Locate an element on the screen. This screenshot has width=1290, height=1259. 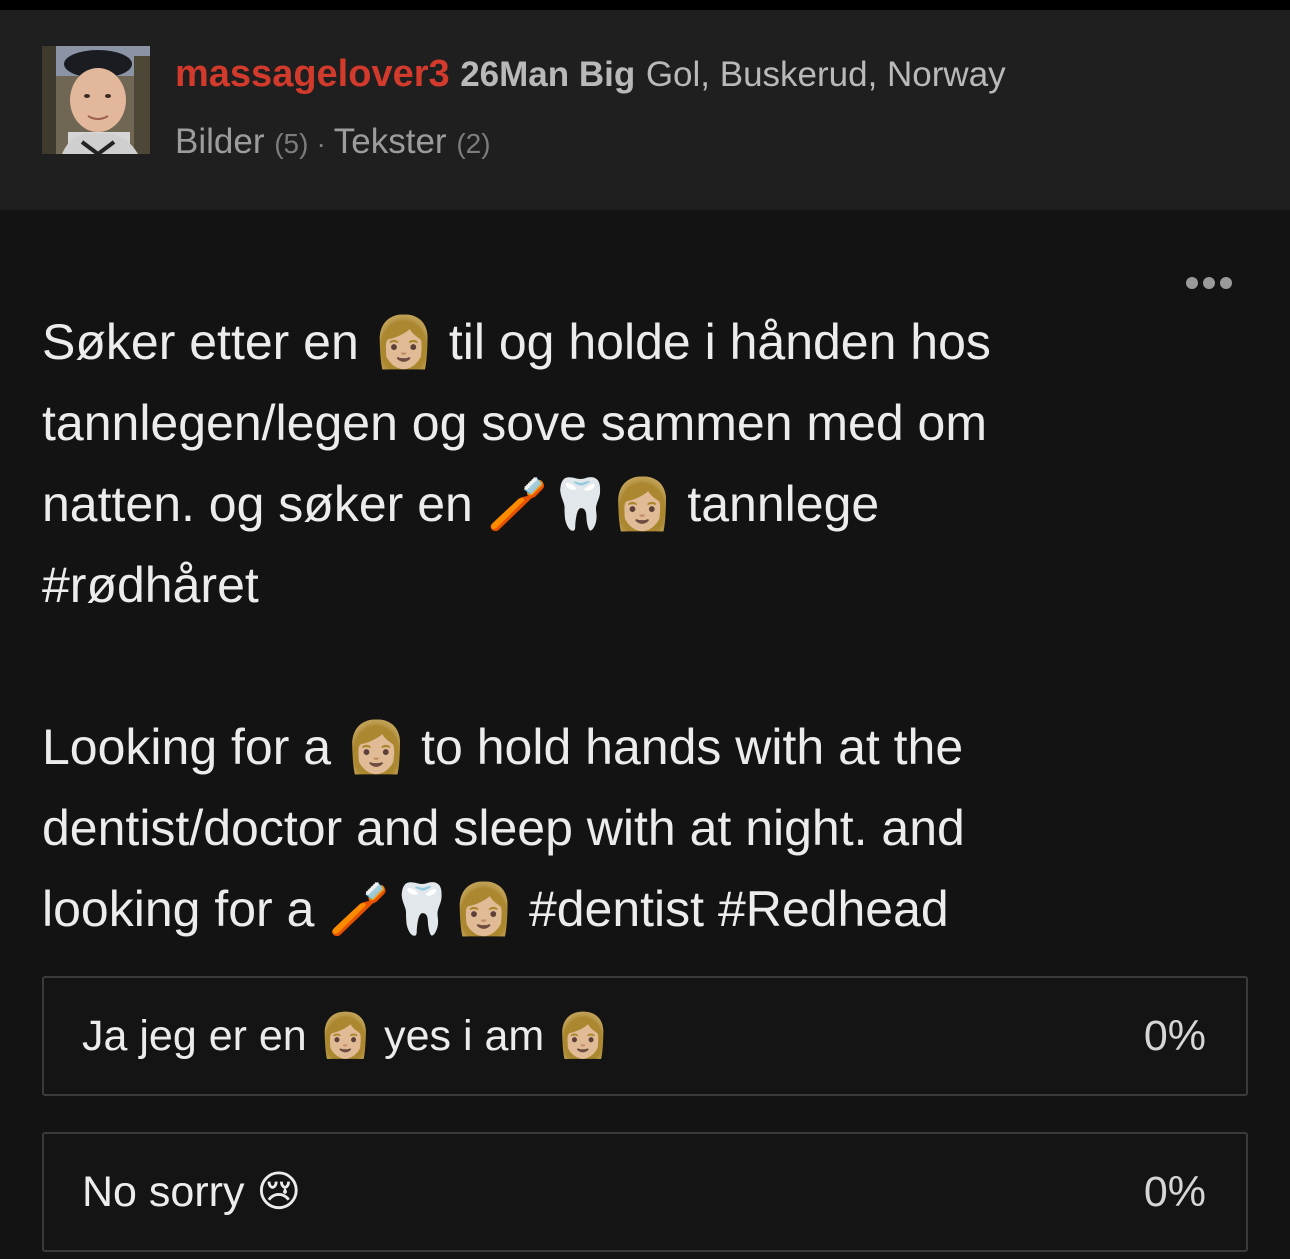
profile-tabs: Bilder (5) · Tekster (2) is located at coordinates (333, 143).